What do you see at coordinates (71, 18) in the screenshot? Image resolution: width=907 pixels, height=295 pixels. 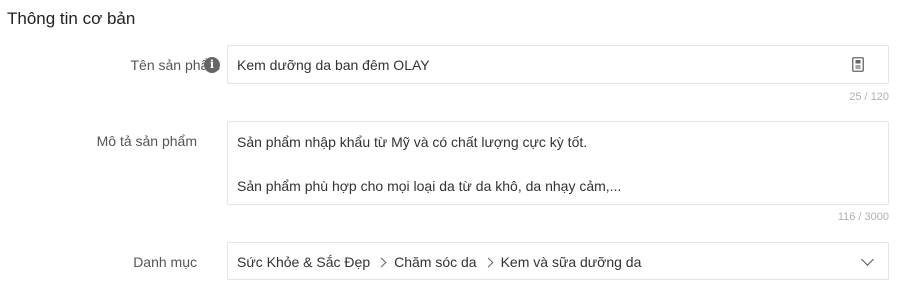 I see `section-title: Thông tin cơ bản` at bounding box center [71, 18].